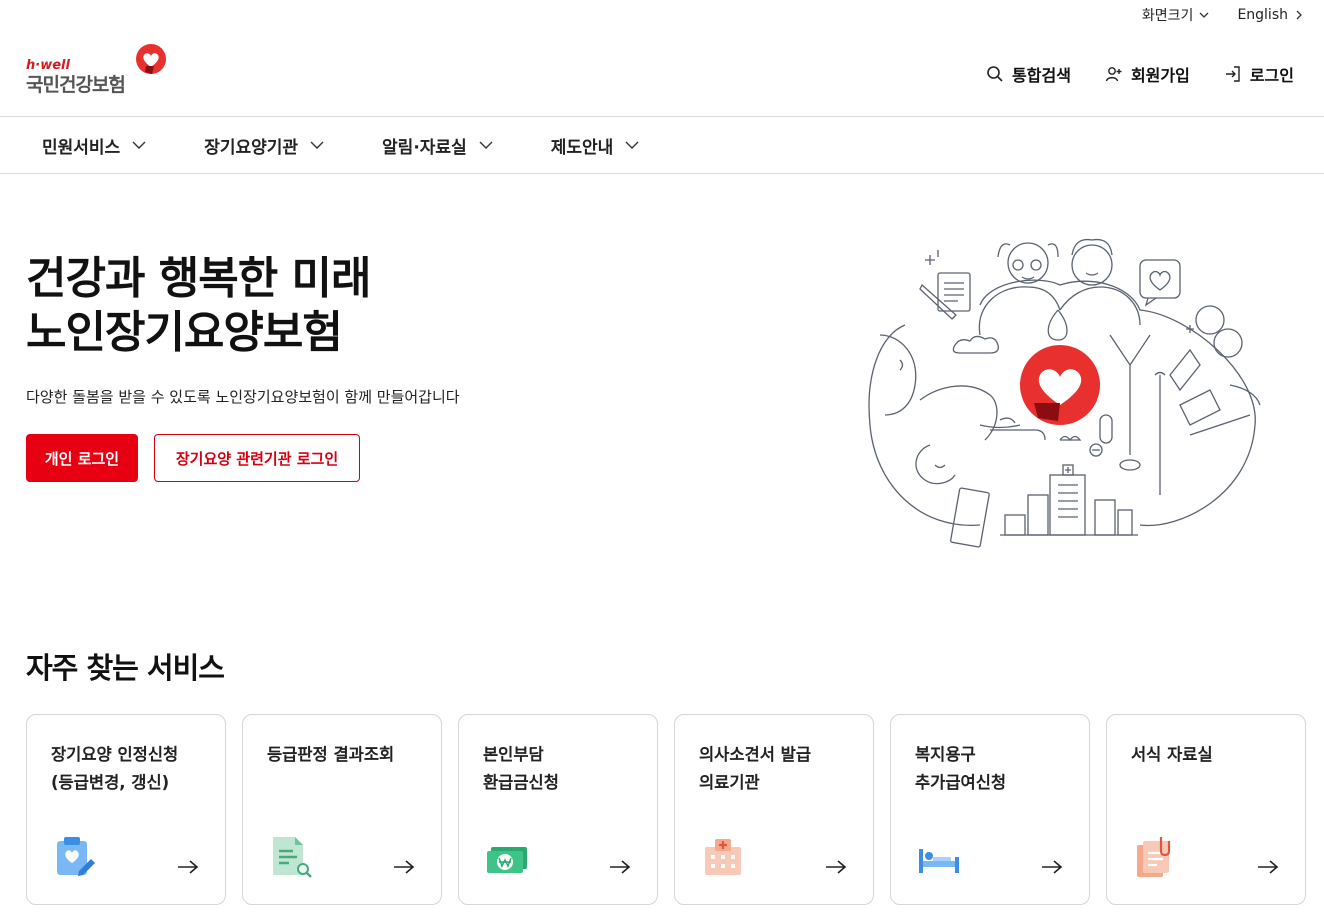 The width and height of the screenshot is (1324, 919). I want to click on login-icon, so click(1232, 74).